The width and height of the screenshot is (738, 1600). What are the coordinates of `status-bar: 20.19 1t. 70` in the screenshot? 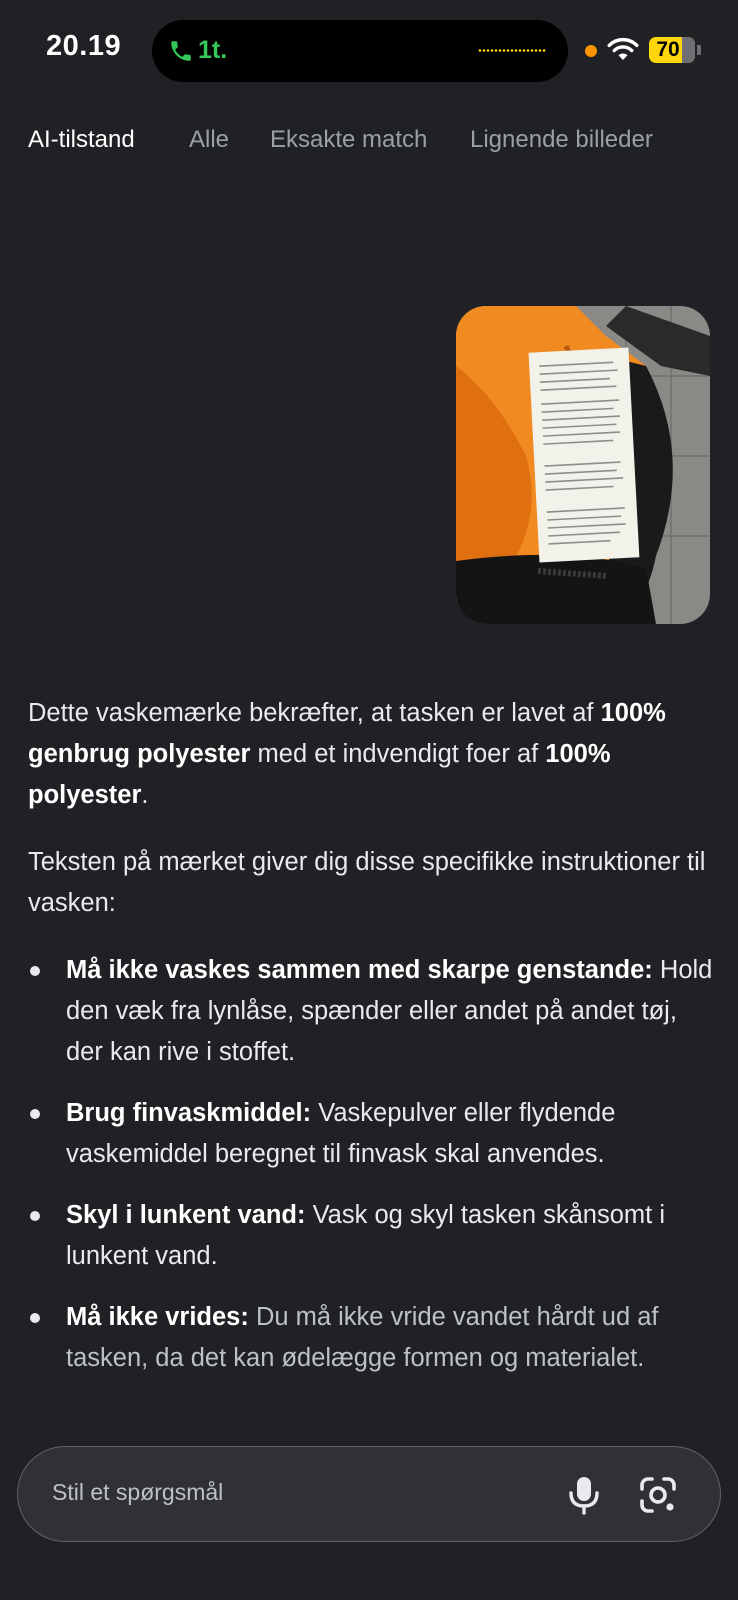 It's located at (369, 50).